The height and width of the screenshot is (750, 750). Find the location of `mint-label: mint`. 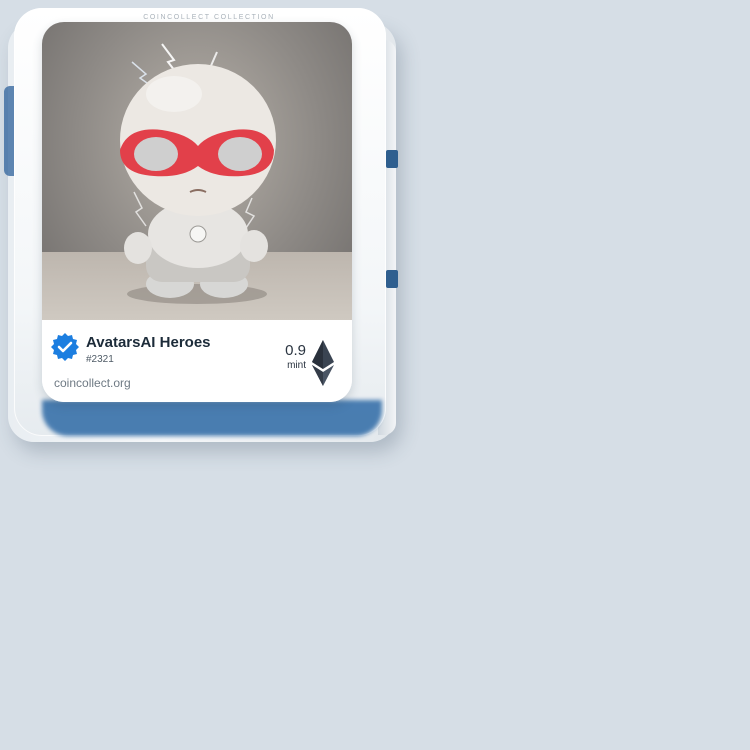

mint-label: mint is located at coordinates (296, 365).